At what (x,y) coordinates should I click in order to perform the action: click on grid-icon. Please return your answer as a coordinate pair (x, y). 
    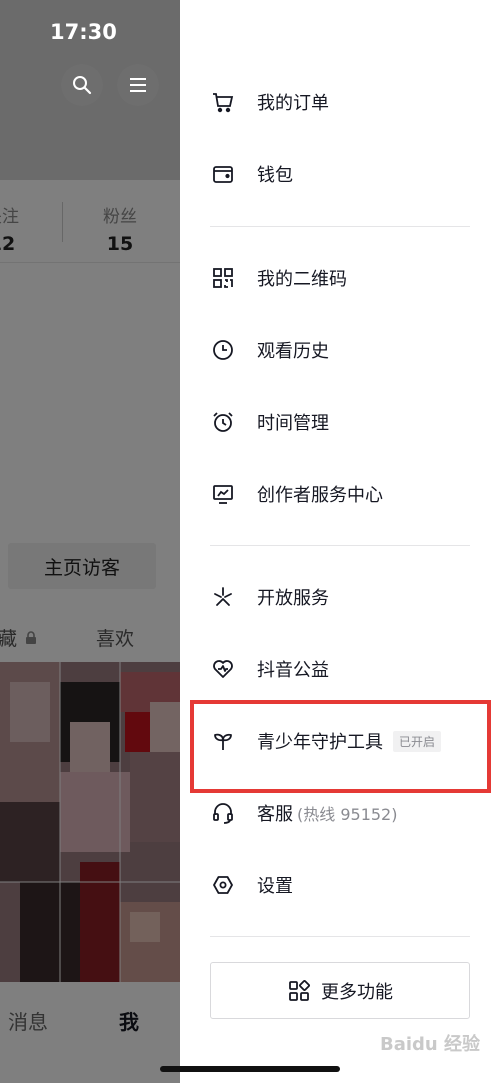
    Looking at the image, I should click on (299, 990).